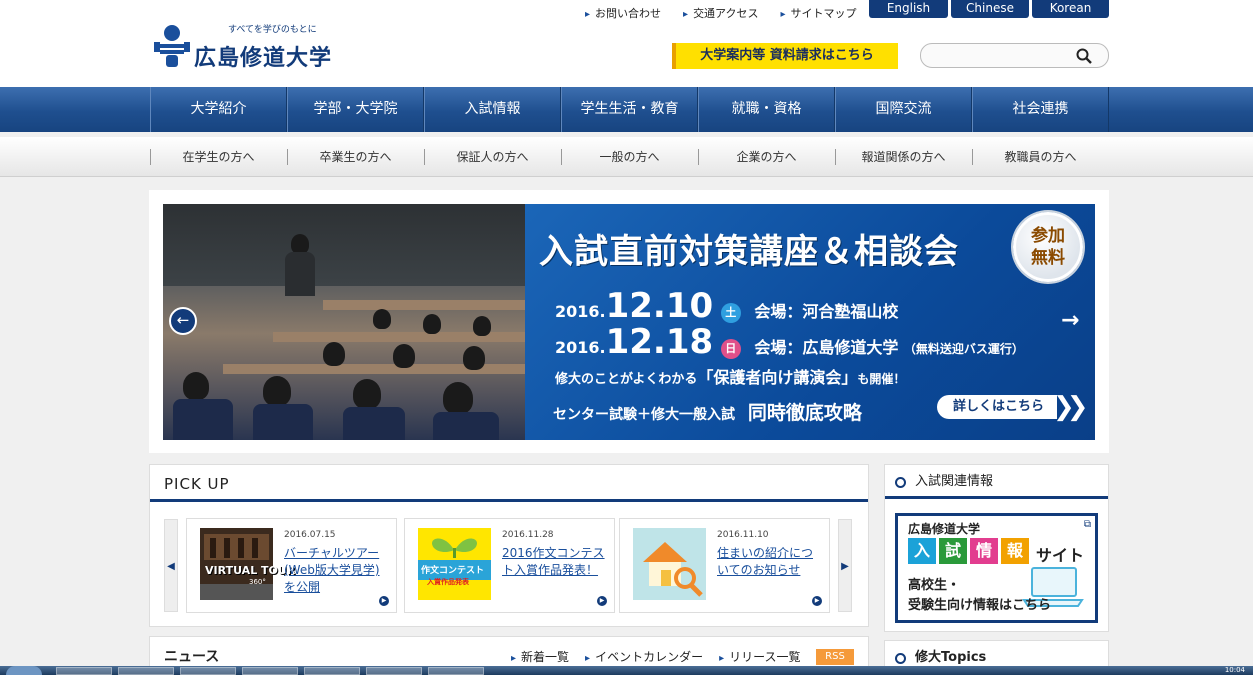  What do you see at coordinates (759, 656) in the screenshot?
I see `news-release-link: リリース一覧` at bounding box center [759, 656].